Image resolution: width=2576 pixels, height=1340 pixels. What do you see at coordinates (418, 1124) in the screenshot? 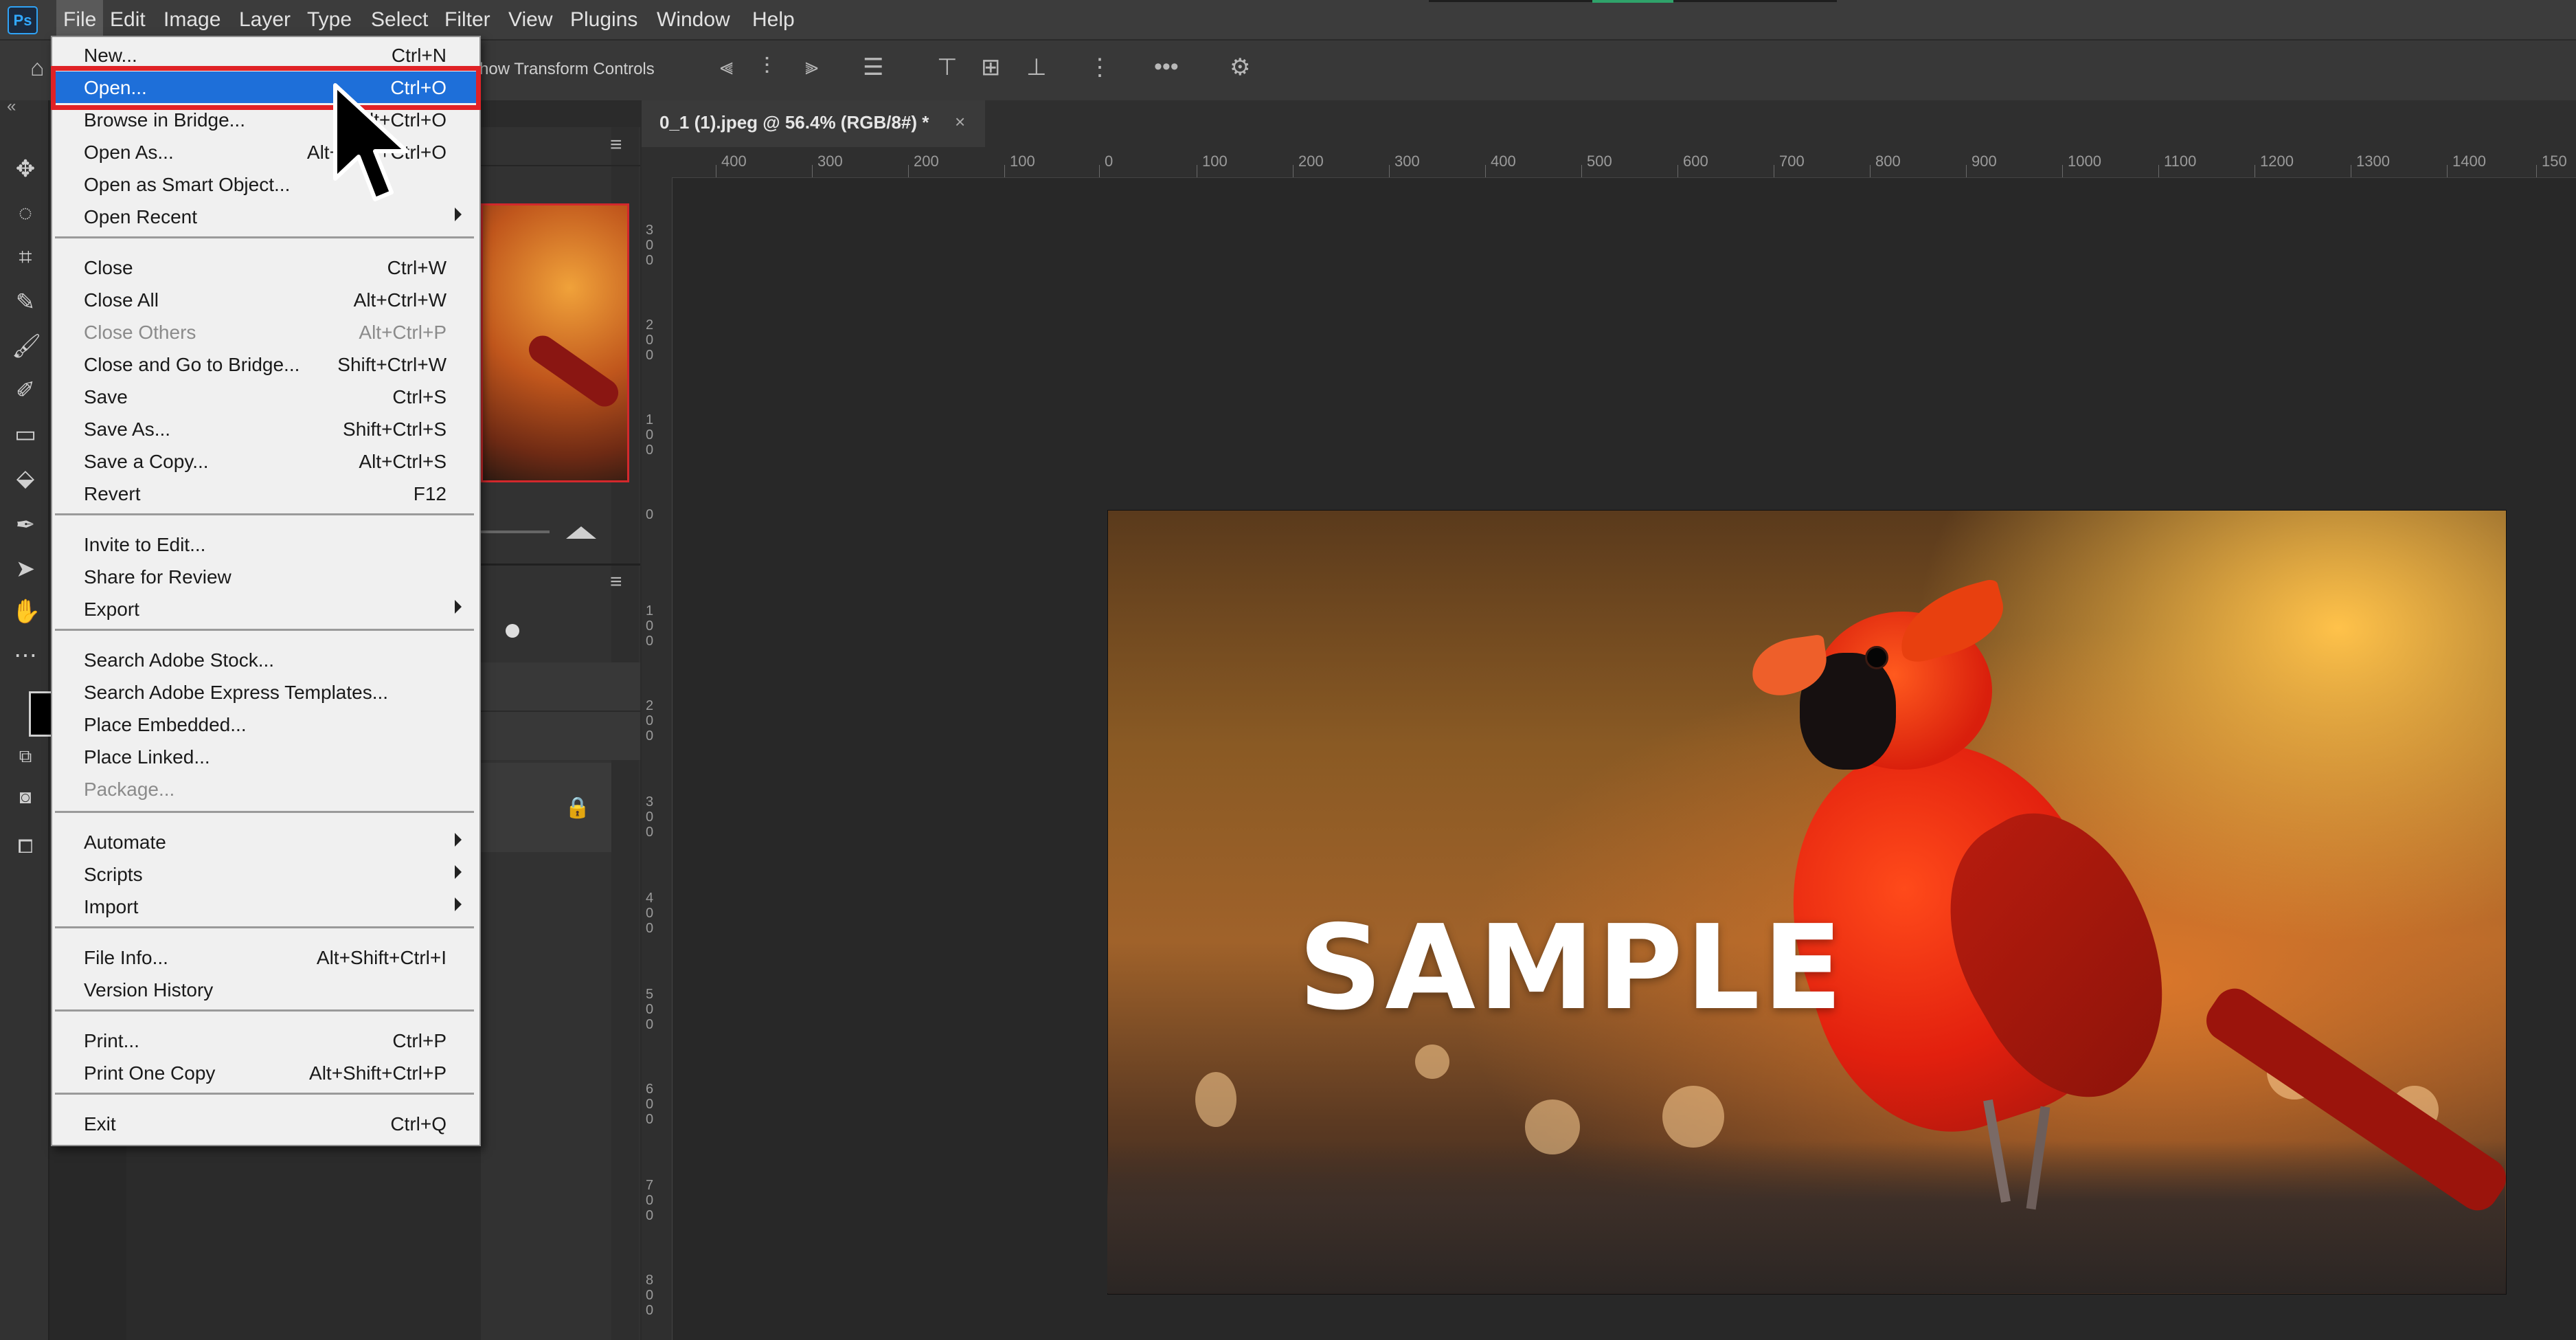
I see `menu-item-shortcut: Ctrl+Q` at bounding box center [418, 1124].